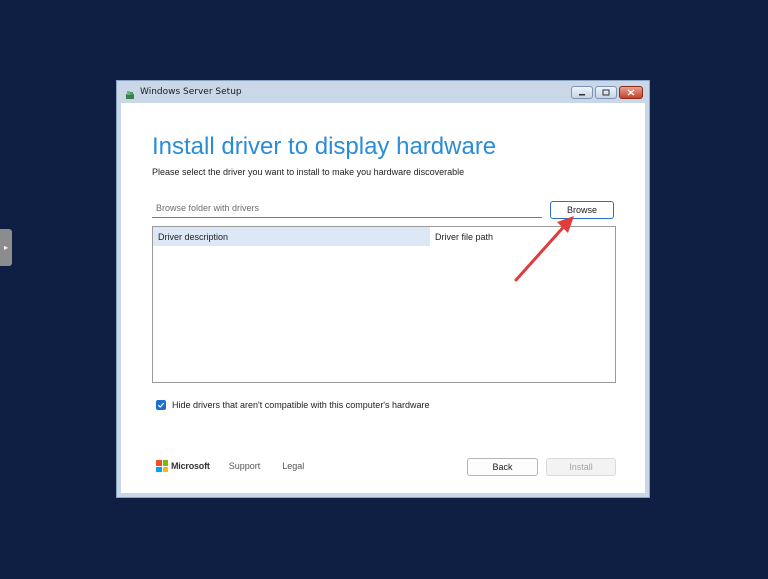 Image resolution: width=768 pixels, height=579 pixels. What do you see at coordinates (162, 466) in the screenshot?
I see `microsoft-logo-icon` at bounding box center [162, 466].